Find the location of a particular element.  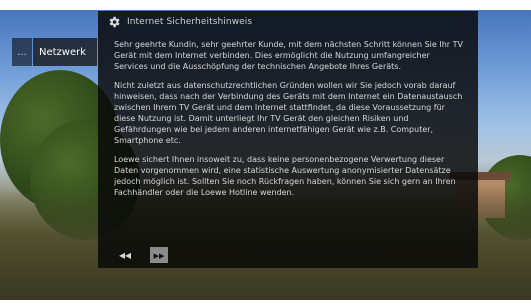

nav-item-label: Netzwerk is located at coordinates (63, 52).